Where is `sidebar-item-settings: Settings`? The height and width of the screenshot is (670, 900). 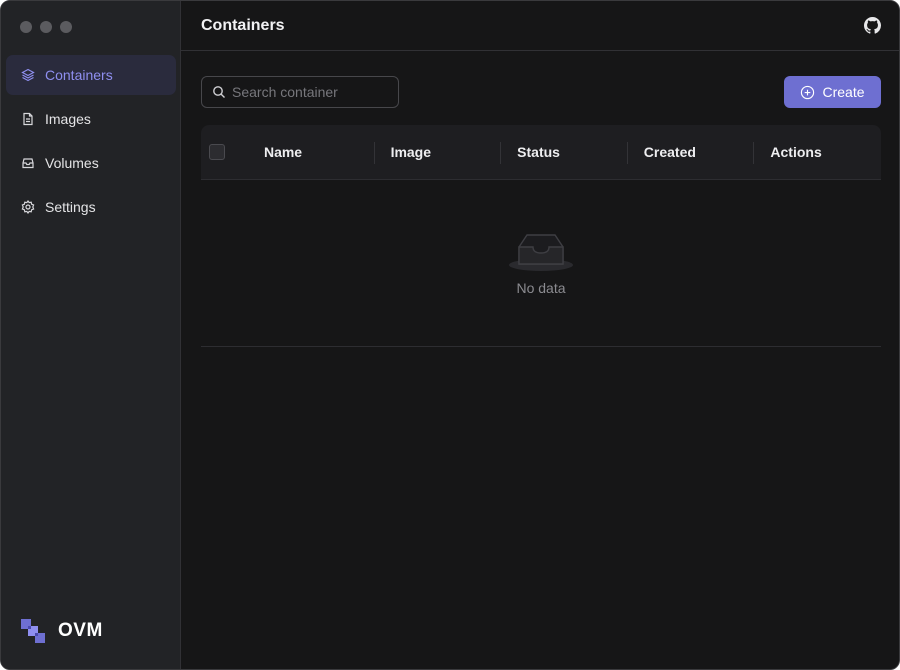
sidebar-item-settings: Settings is located at coordinates (91, 207).